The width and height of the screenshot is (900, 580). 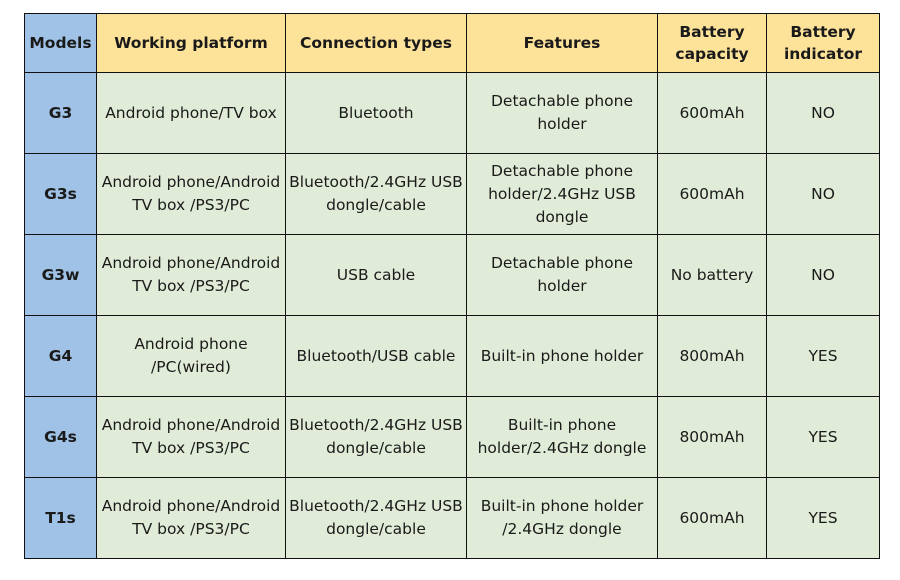 What do you see at coordinates (562, 437) in the screenshot?
I see `features-cell: Built-in phone holder/2.4GHz dongle` at bounding box center [562, 437].